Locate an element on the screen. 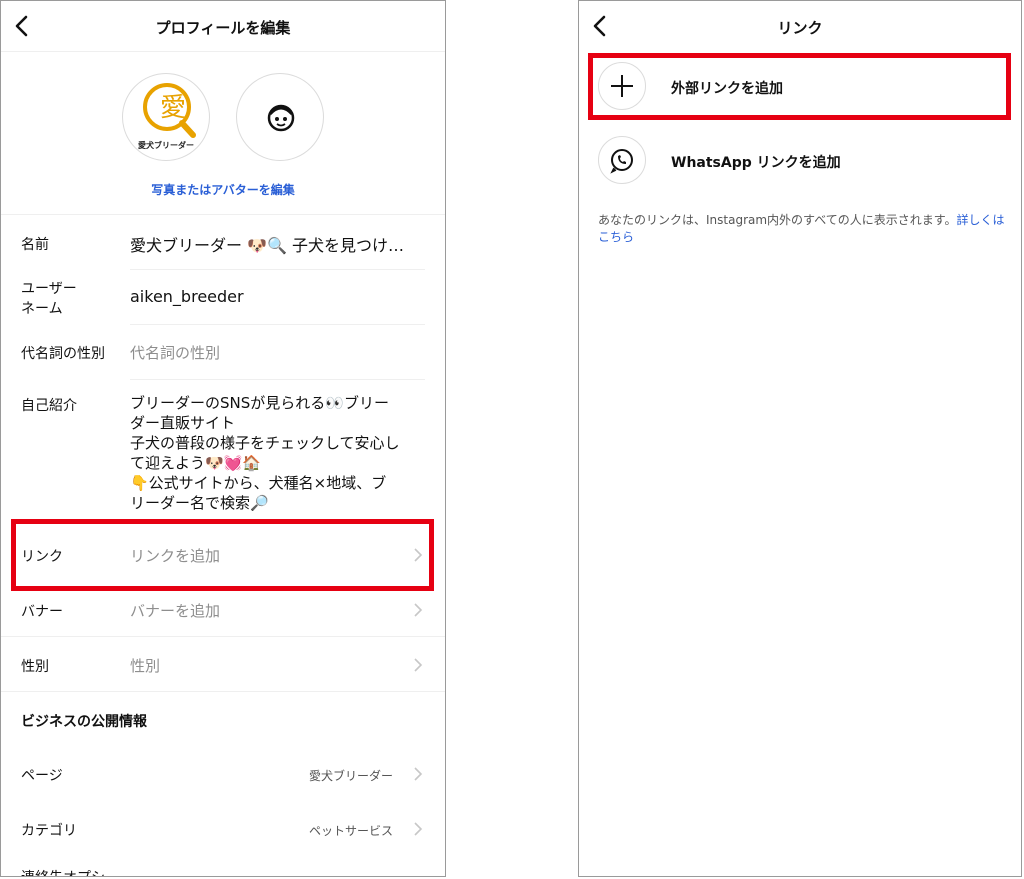  bio-label: 自己紹介 is located at coordinates (49, 406).